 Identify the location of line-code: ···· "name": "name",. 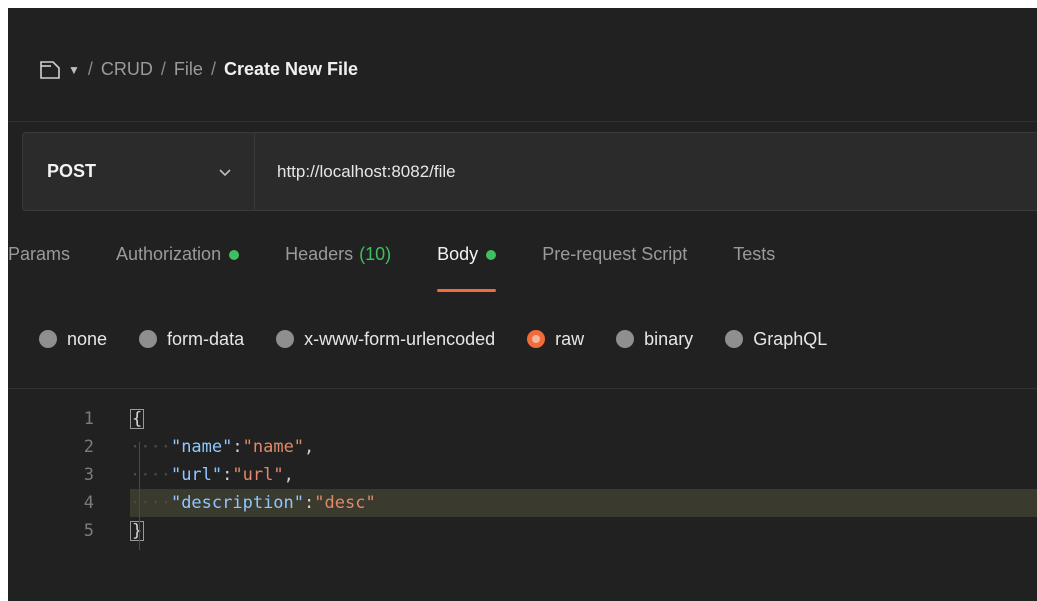
(583, 447).